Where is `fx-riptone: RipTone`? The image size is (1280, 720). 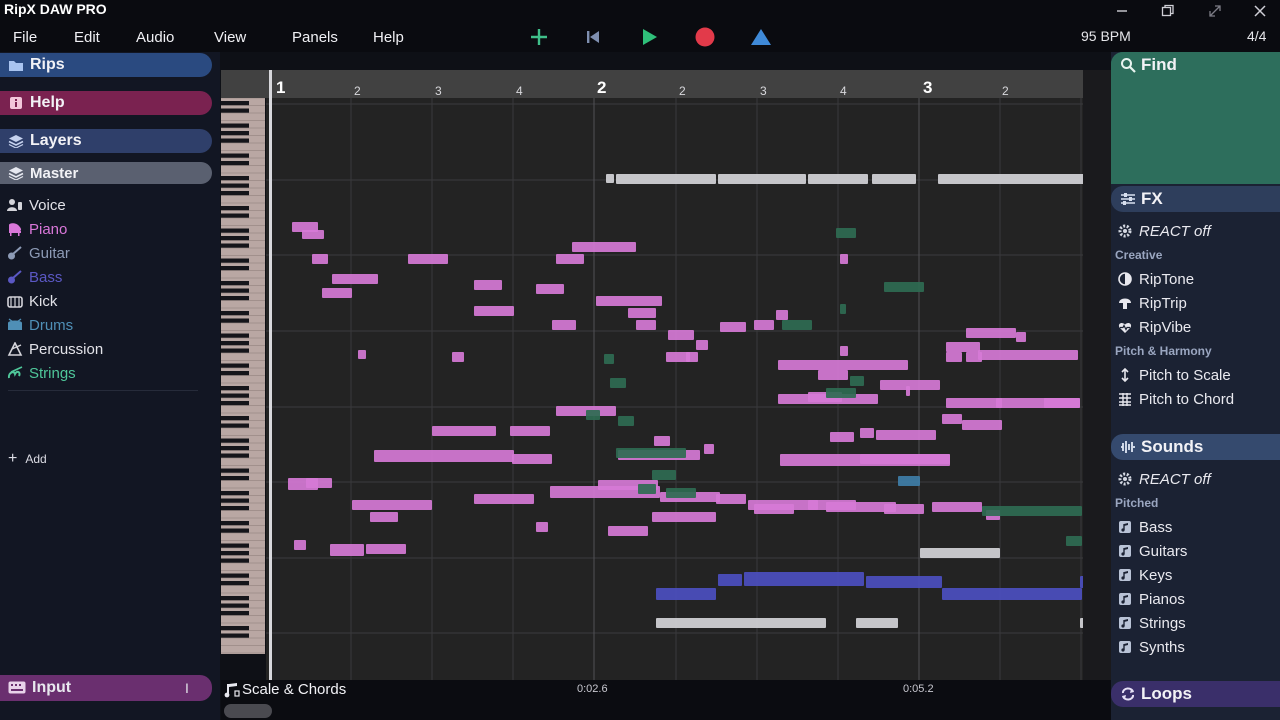 fx-riptone: RipTone is located at coordinates (1155, 279).